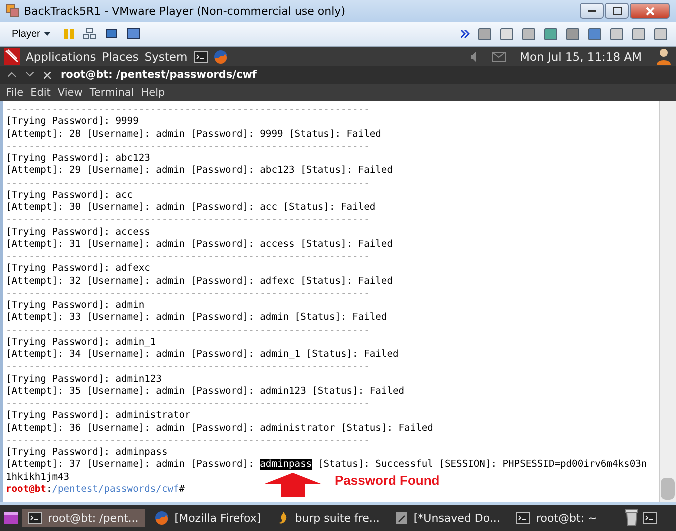  What do you see at coordinates (499, 57) in the screenshot?
I see `mail-icon` at bounding box center [499, 57].